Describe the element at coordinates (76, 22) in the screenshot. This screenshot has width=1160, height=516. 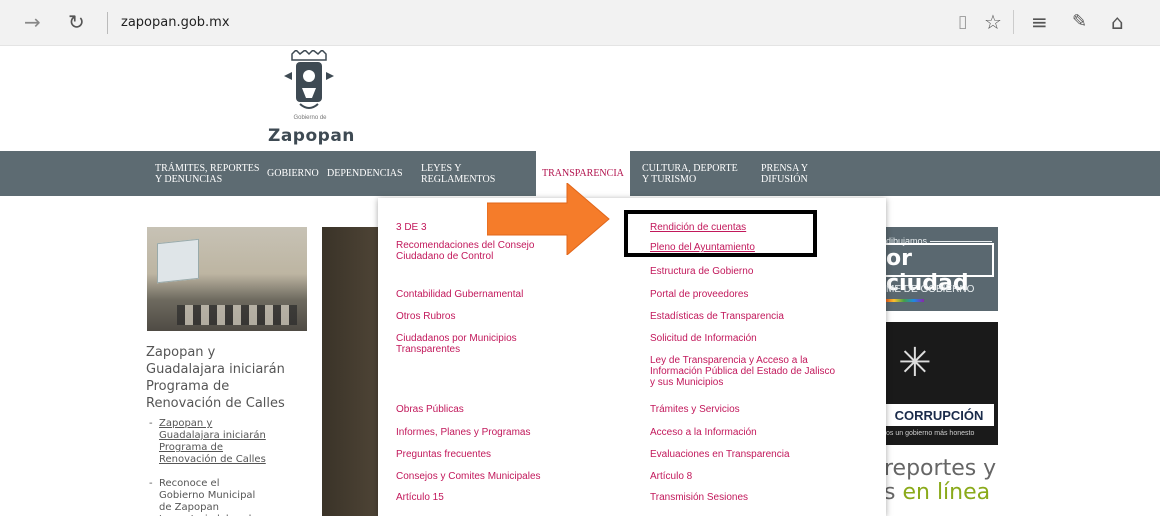
I see `refresh-icon: ↻` at that location.